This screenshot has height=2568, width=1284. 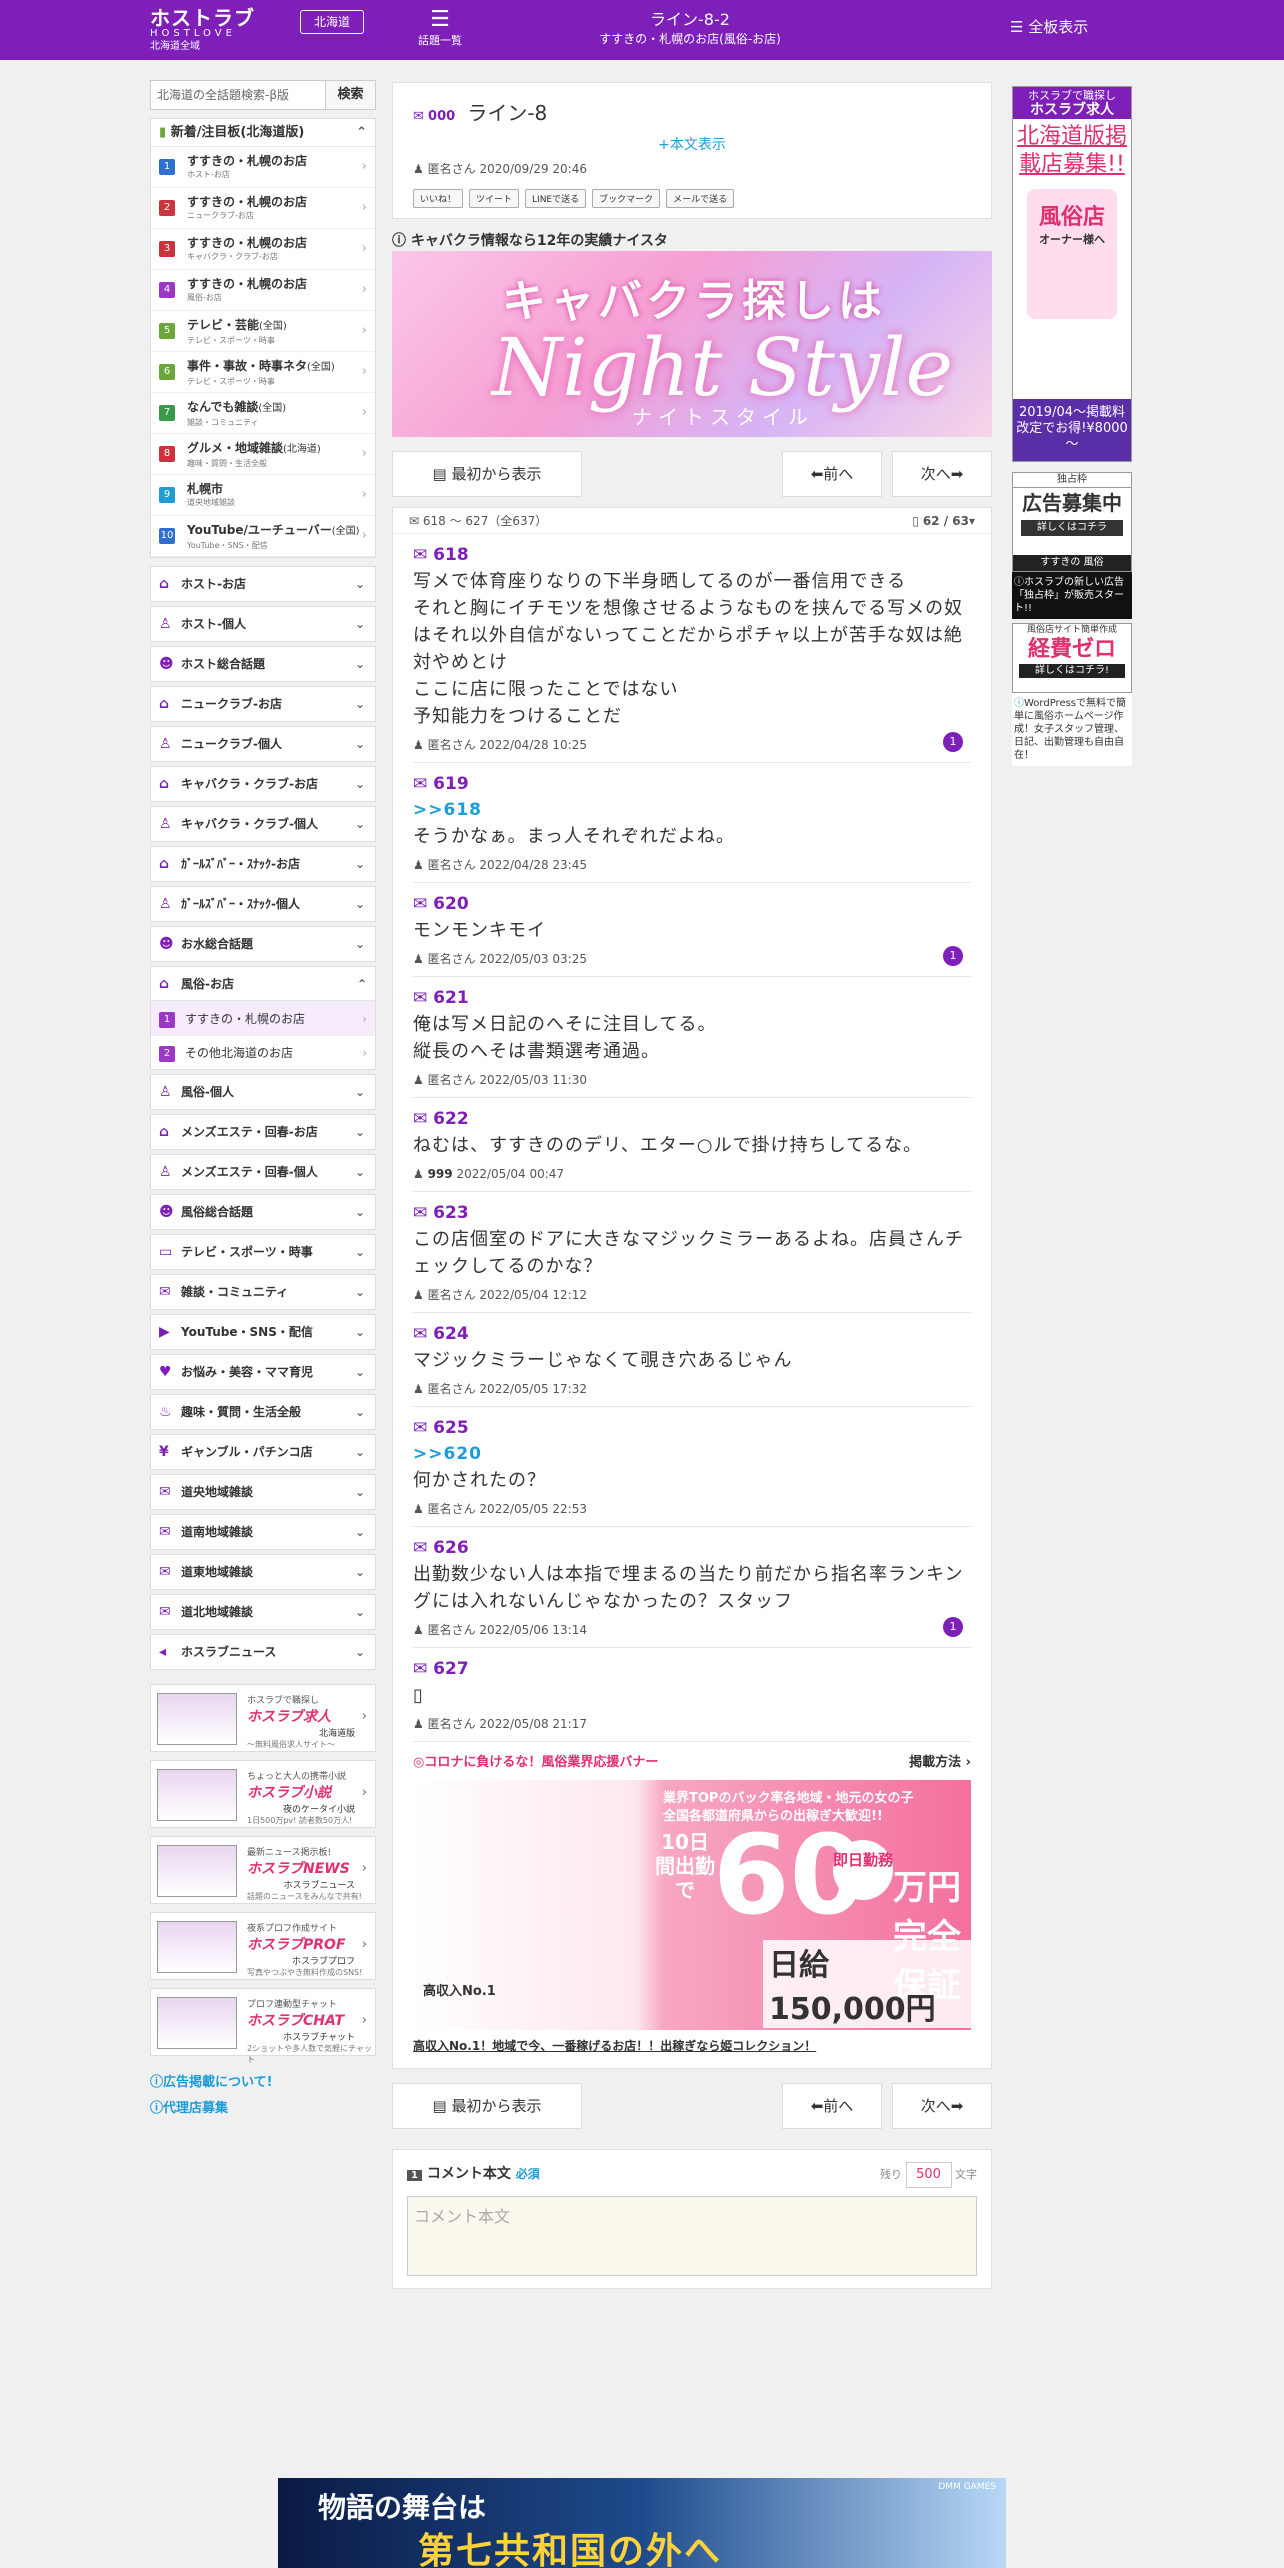 What do you see at coordinates (263, 824) in the screenshot?
I see `category-item: ♙ キャバクラ・クラブ-個人 ⌄` at bounding box center [263, 824].